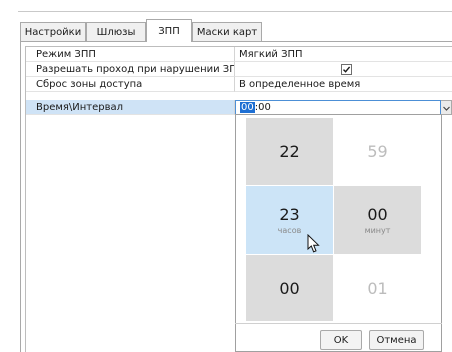 The width and height of the screenshot is (452, 352). What do you see at coordinates (338, 107) in the screenshot?
I see `time-input: 00:00` at bounding box center [338, 107].